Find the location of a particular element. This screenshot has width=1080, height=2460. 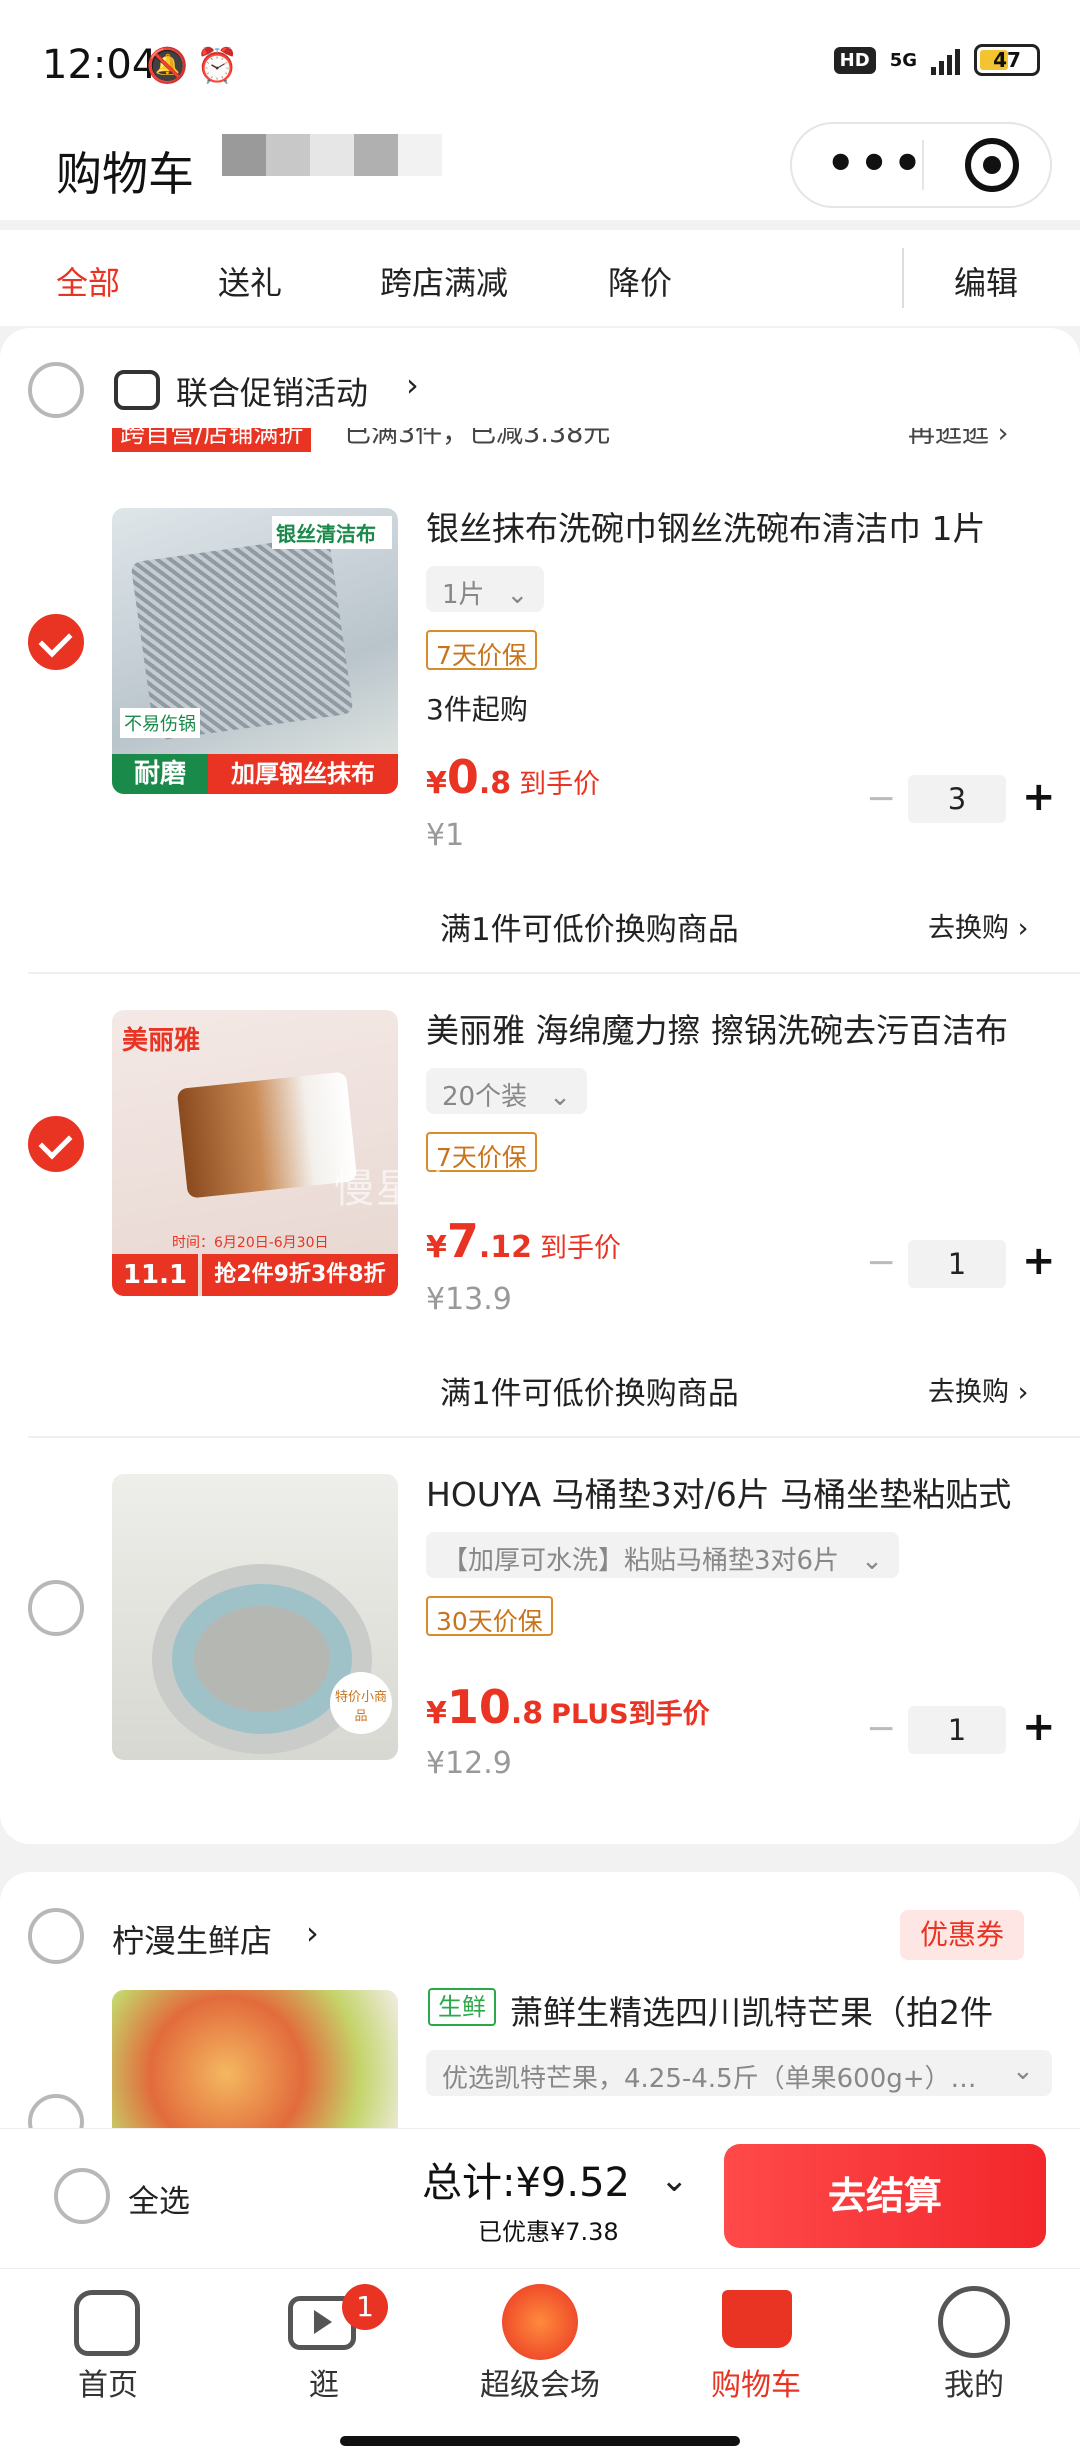

row-divider is located at coordinates (554, 973).